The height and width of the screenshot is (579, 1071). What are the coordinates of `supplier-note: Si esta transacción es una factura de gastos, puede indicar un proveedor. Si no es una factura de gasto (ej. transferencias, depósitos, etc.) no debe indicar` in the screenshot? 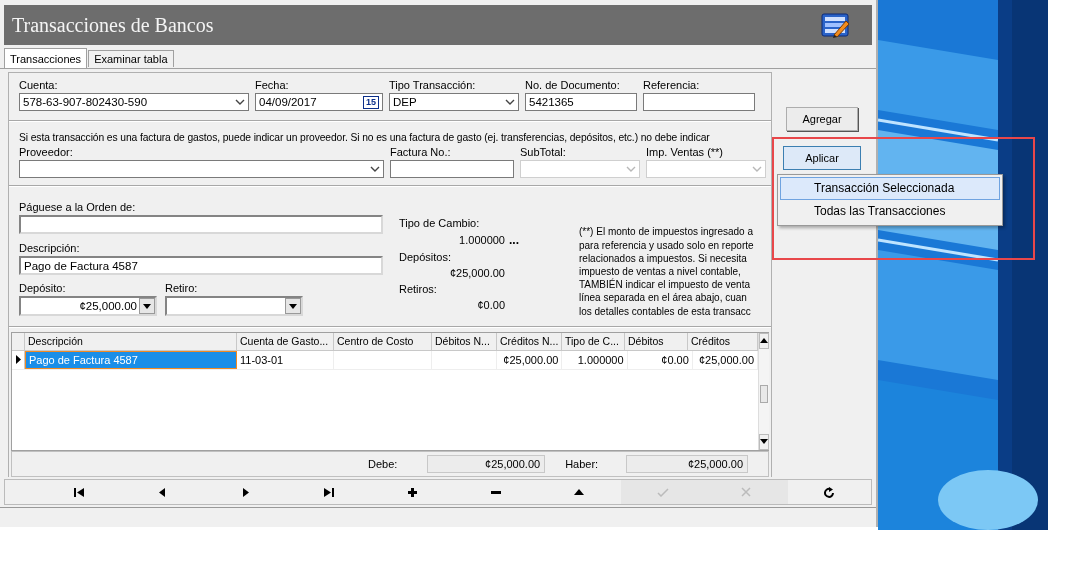 It's located at (364, 138).